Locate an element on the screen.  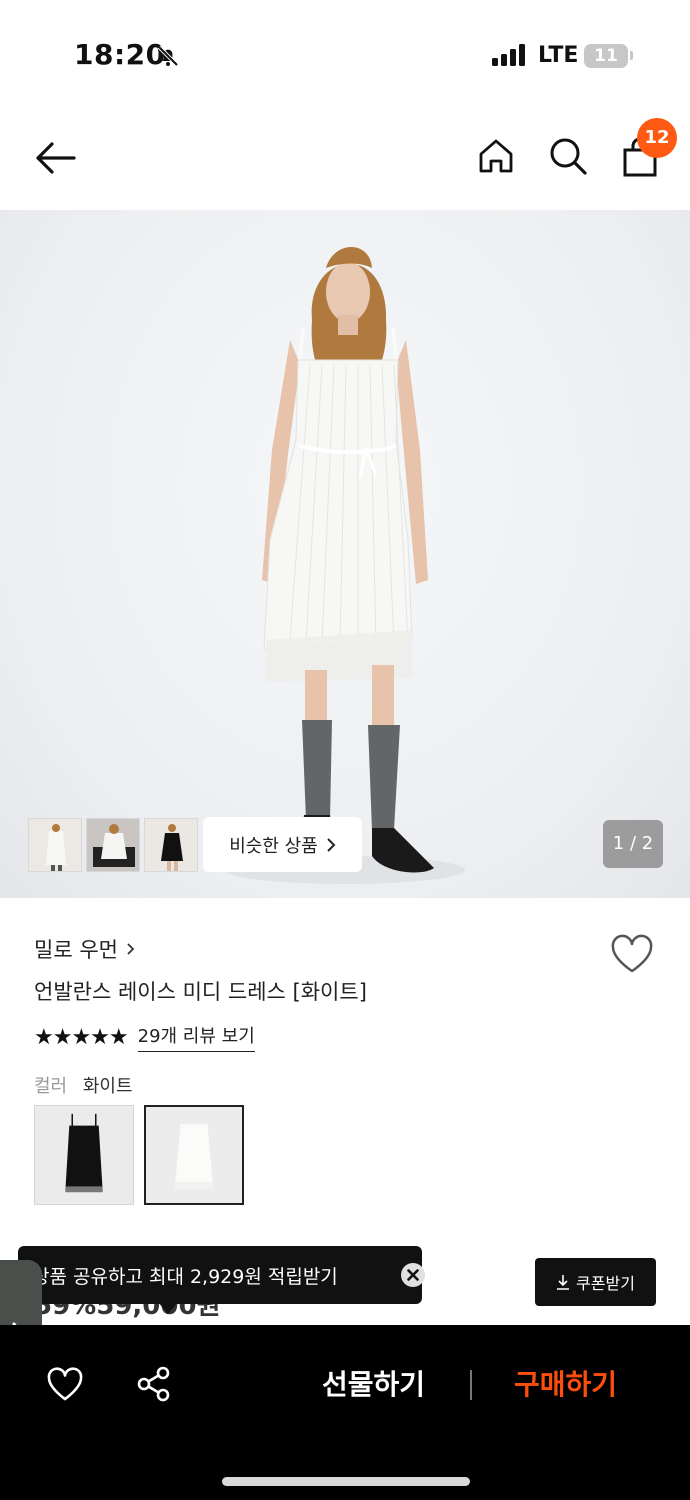
top-nav is located at coordinates (345, 158).